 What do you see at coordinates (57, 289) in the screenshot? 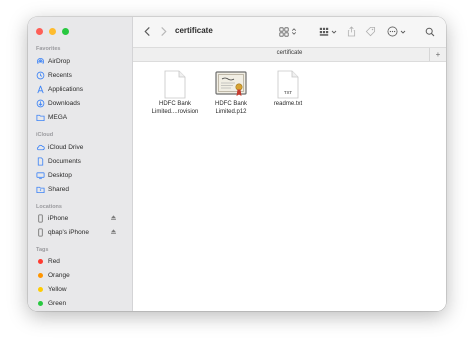
I see `sidebar-item-label: Yellow` at bounding box center [57, 289].